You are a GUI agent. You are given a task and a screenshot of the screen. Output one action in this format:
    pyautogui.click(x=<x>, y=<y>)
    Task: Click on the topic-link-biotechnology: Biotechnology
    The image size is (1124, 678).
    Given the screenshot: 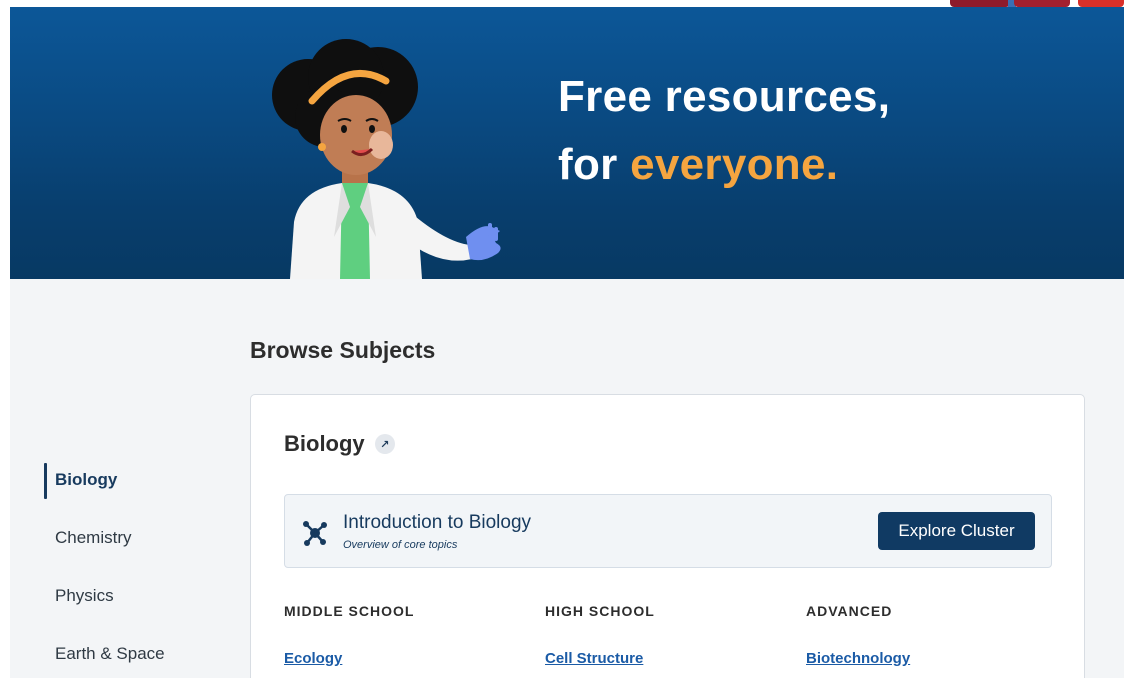 What is the action you would take?
    pyautogui.click(x=858, y=658)
    